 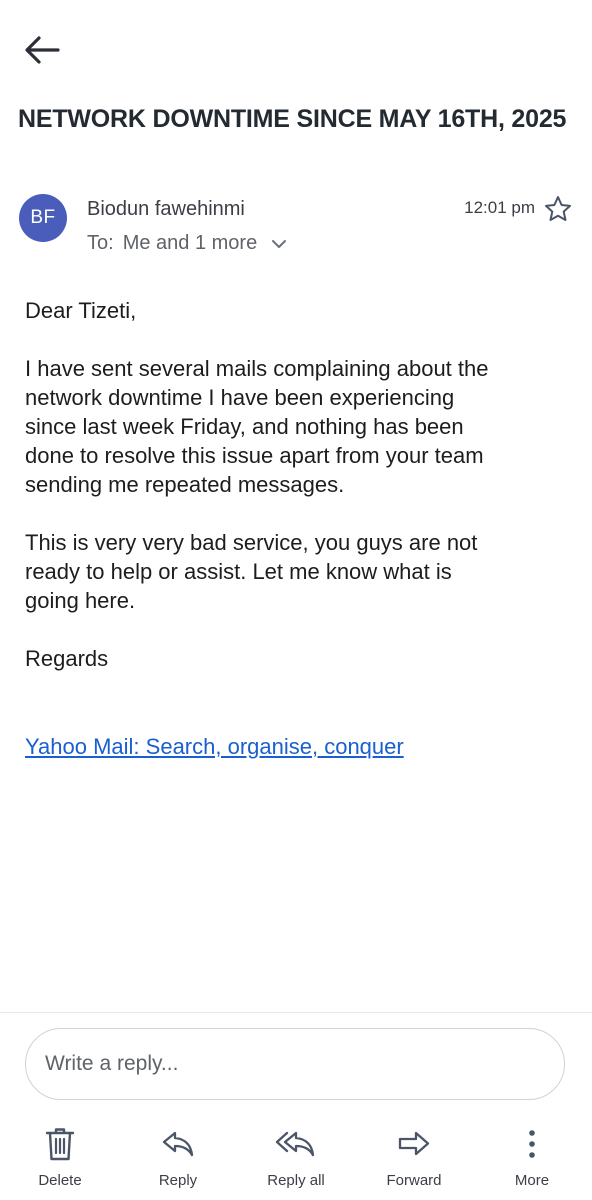 What do you see at coordinates (178, 1161) in the screenshot?
I see `reply-button: Reply` at bounding box center [178, 1161].